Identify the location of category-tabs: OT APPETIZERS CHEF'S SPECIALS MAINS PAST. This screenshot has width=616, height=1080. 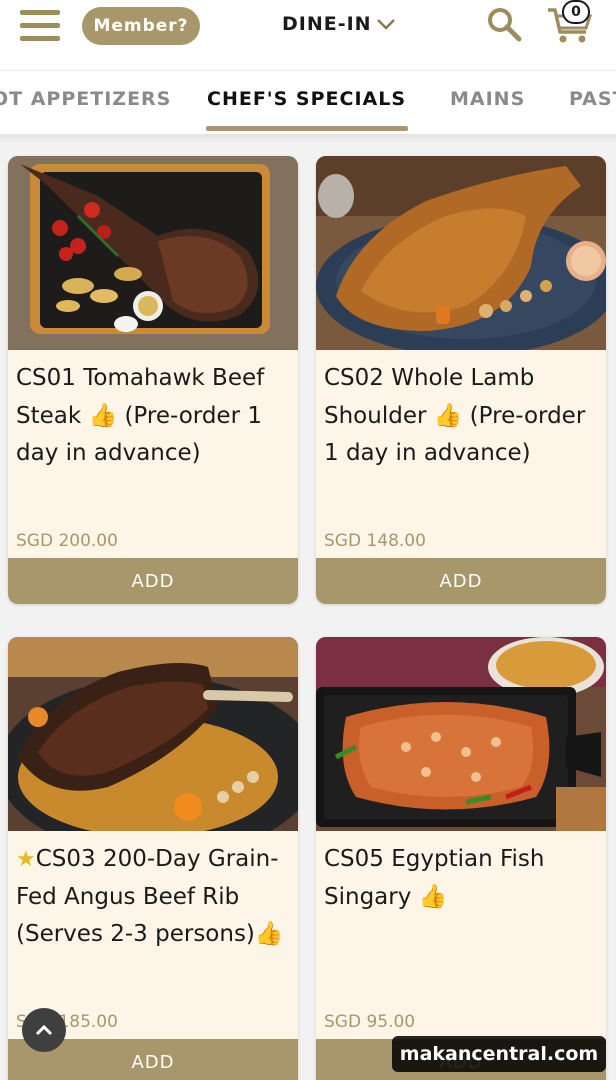
(308, 103).